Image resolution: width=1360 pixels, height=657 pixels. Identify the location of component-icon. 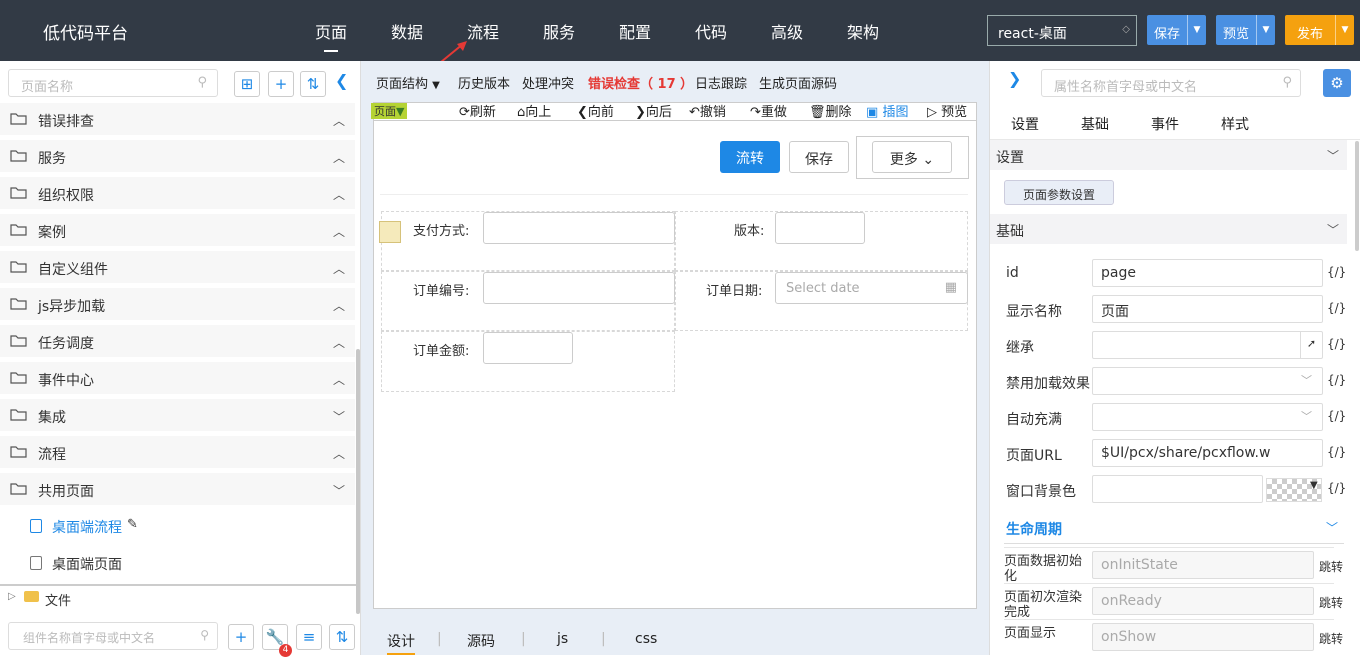
(390, 232).